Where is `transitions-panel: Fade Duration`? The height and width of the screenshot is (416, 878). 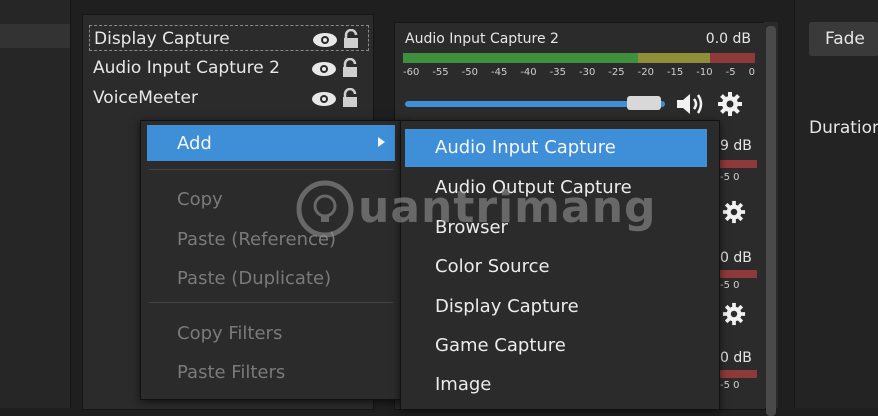 transitions-panel: Fade Duration is located at coordinates (836, 204).